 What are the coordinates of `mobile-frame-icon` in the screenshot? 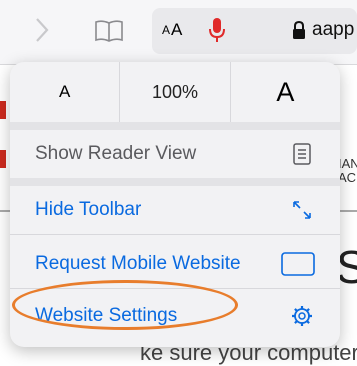 It's located at (298, 264).